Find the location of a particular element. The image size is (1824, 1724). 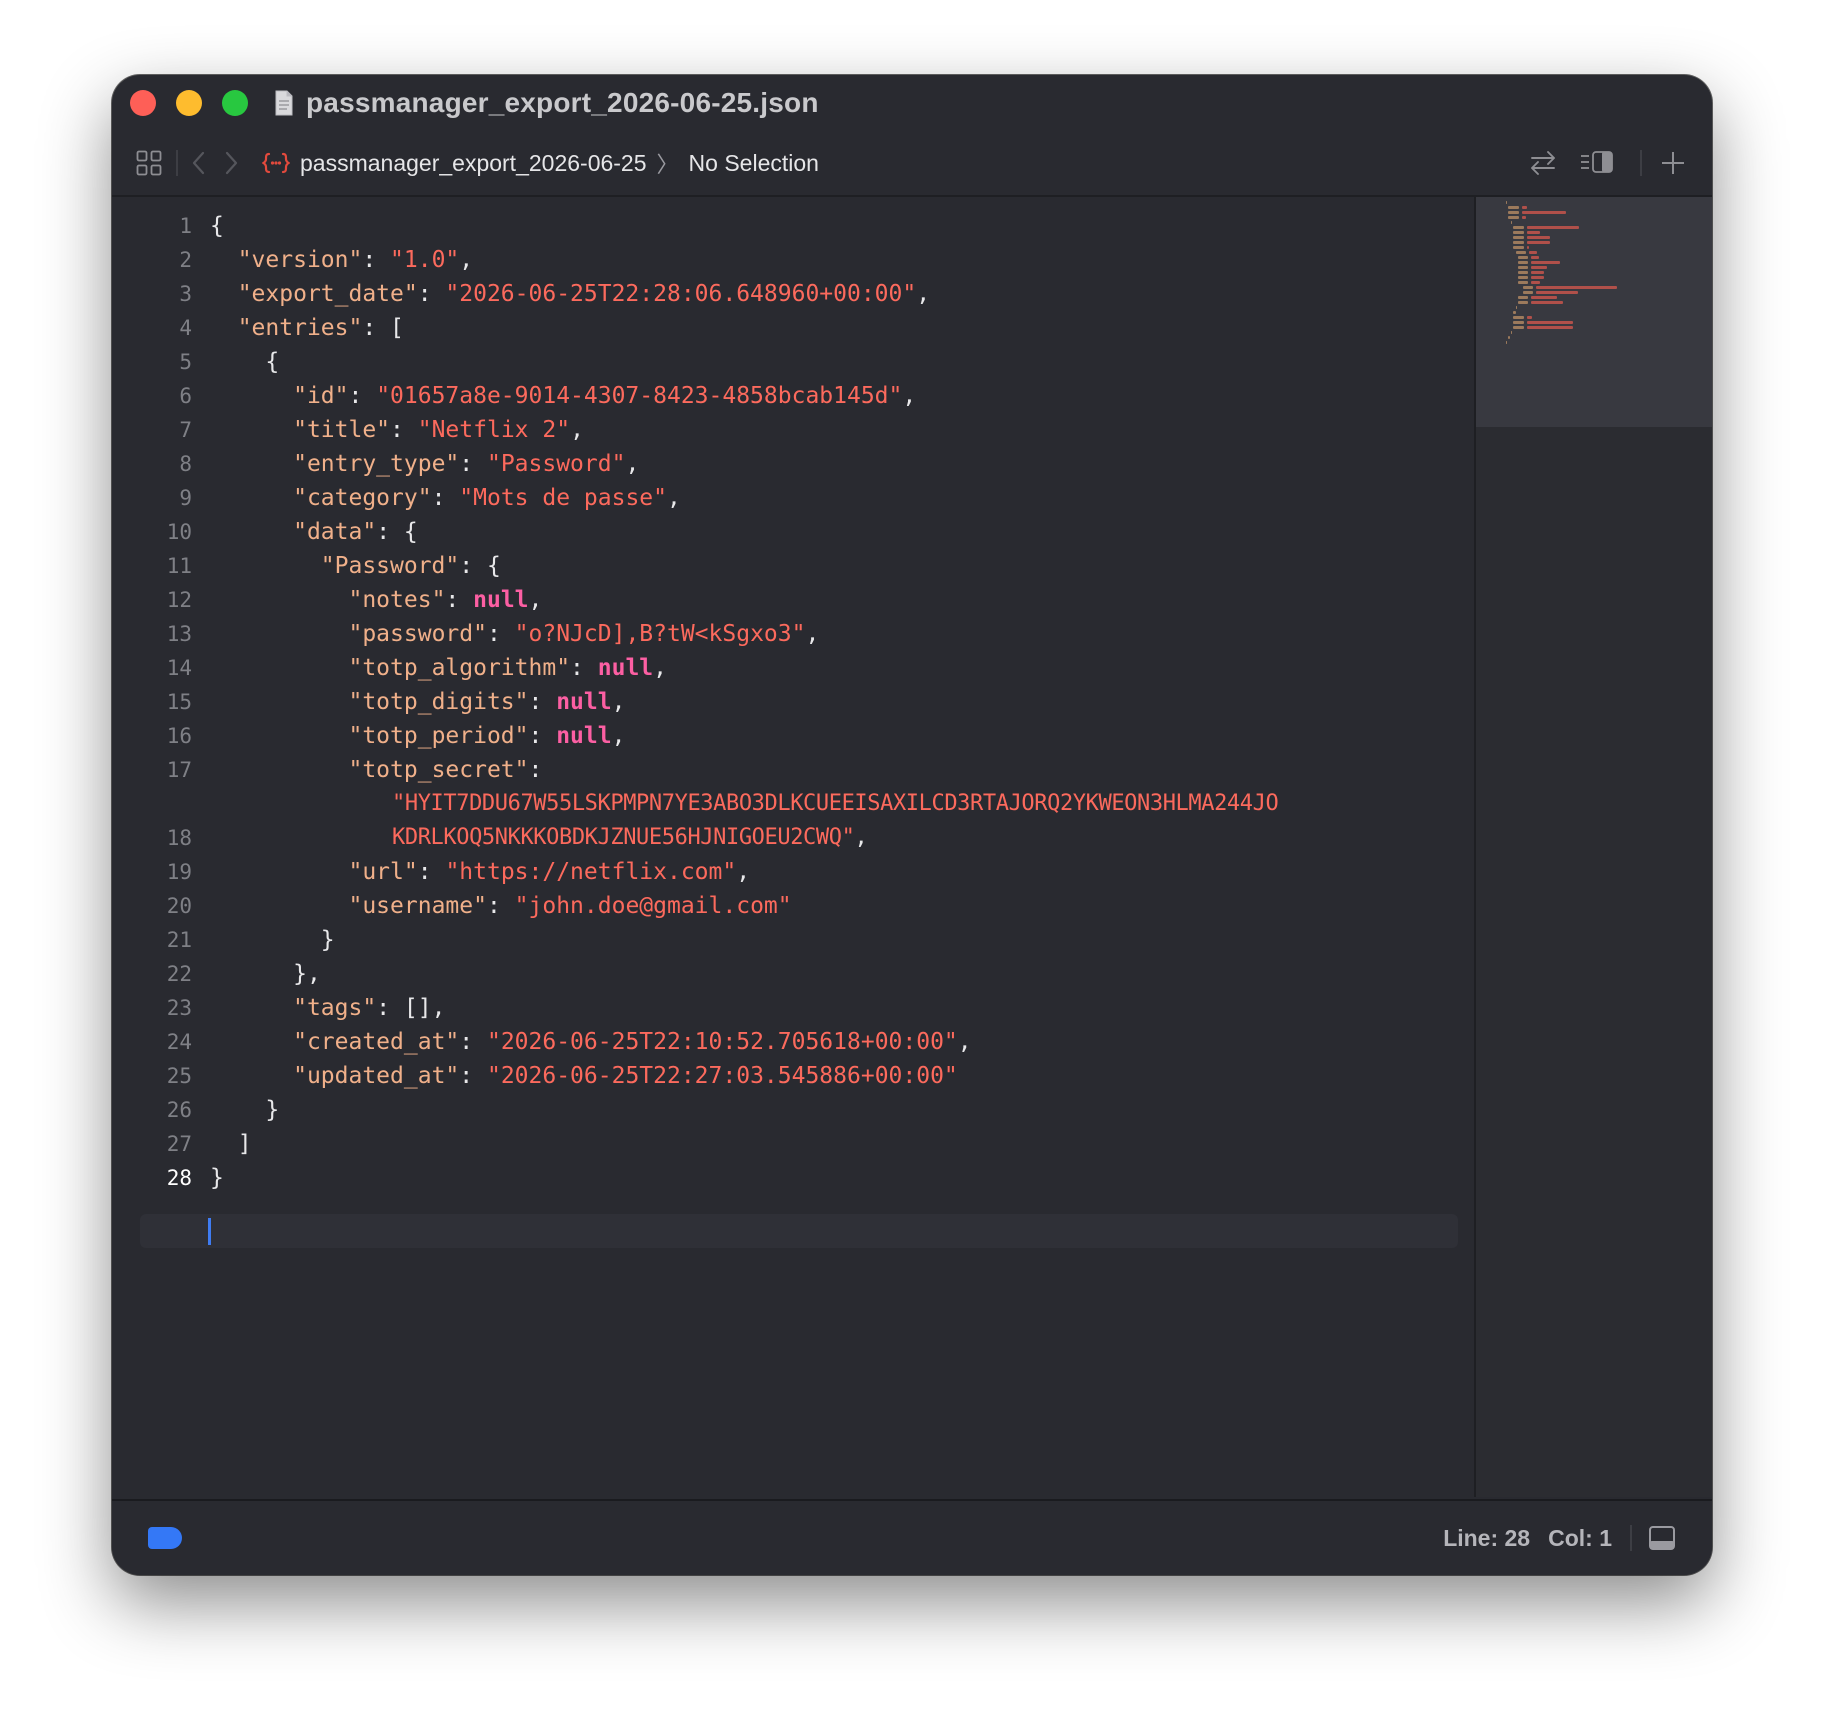

code-line-wrapped: KDRLKOQ5NKKKOBDKJZNUE56HJNIGOEU2CWQ", is located at coordinates (630, 837).